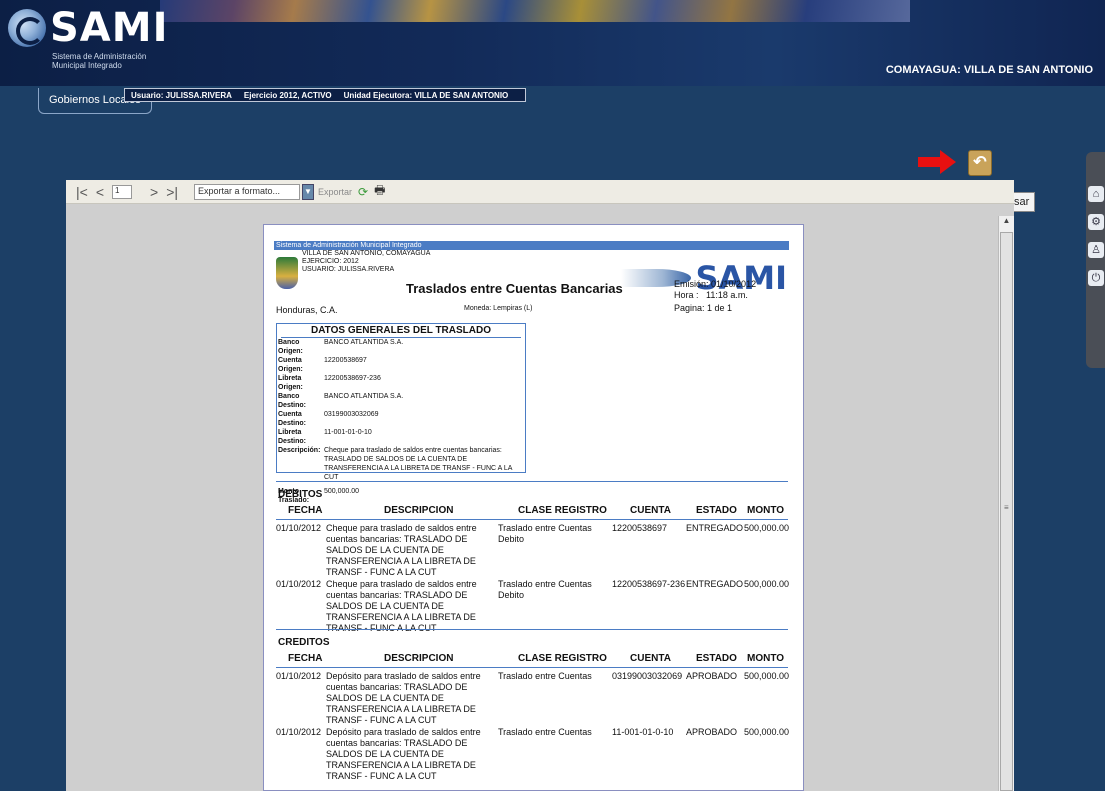 The width and height of the screenshot is (1105, 791). I want to click on datos-row: Libreta Origen: 12200538697-236, so click(329, 383).